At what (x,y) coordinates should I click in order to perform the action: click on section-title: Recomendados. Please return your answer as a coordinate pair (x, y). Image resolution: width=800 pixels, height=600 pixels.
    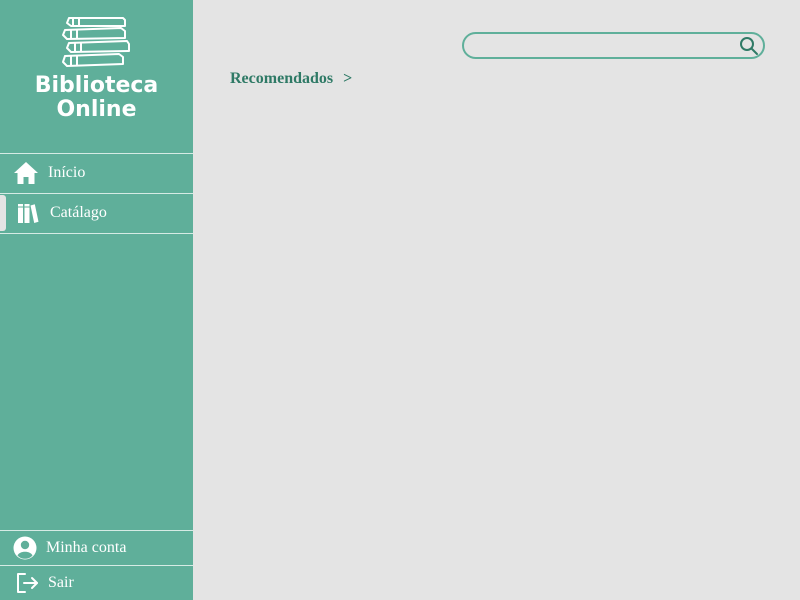
    Looking at the image, I should click on (282, 78).